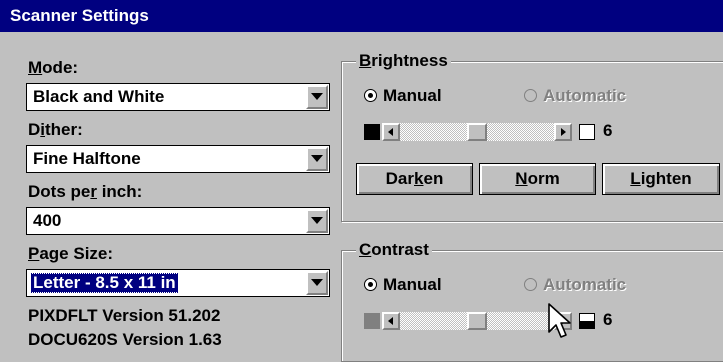  What do you see at coordinates (563, 132) in the screenshot?
I see `scroll-right-icon` at bounding box center [563, 132].